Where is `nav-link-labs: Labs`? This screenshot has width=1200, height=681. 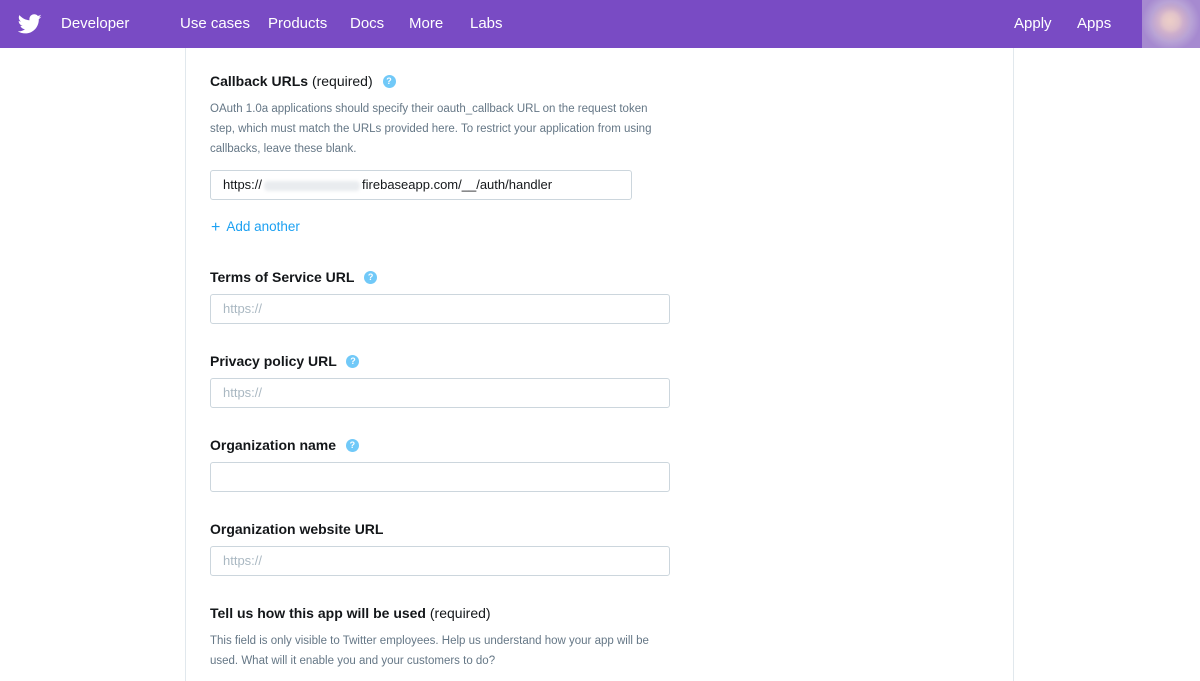 nav-link-labs: Labs is located at coordinates (486, 24).